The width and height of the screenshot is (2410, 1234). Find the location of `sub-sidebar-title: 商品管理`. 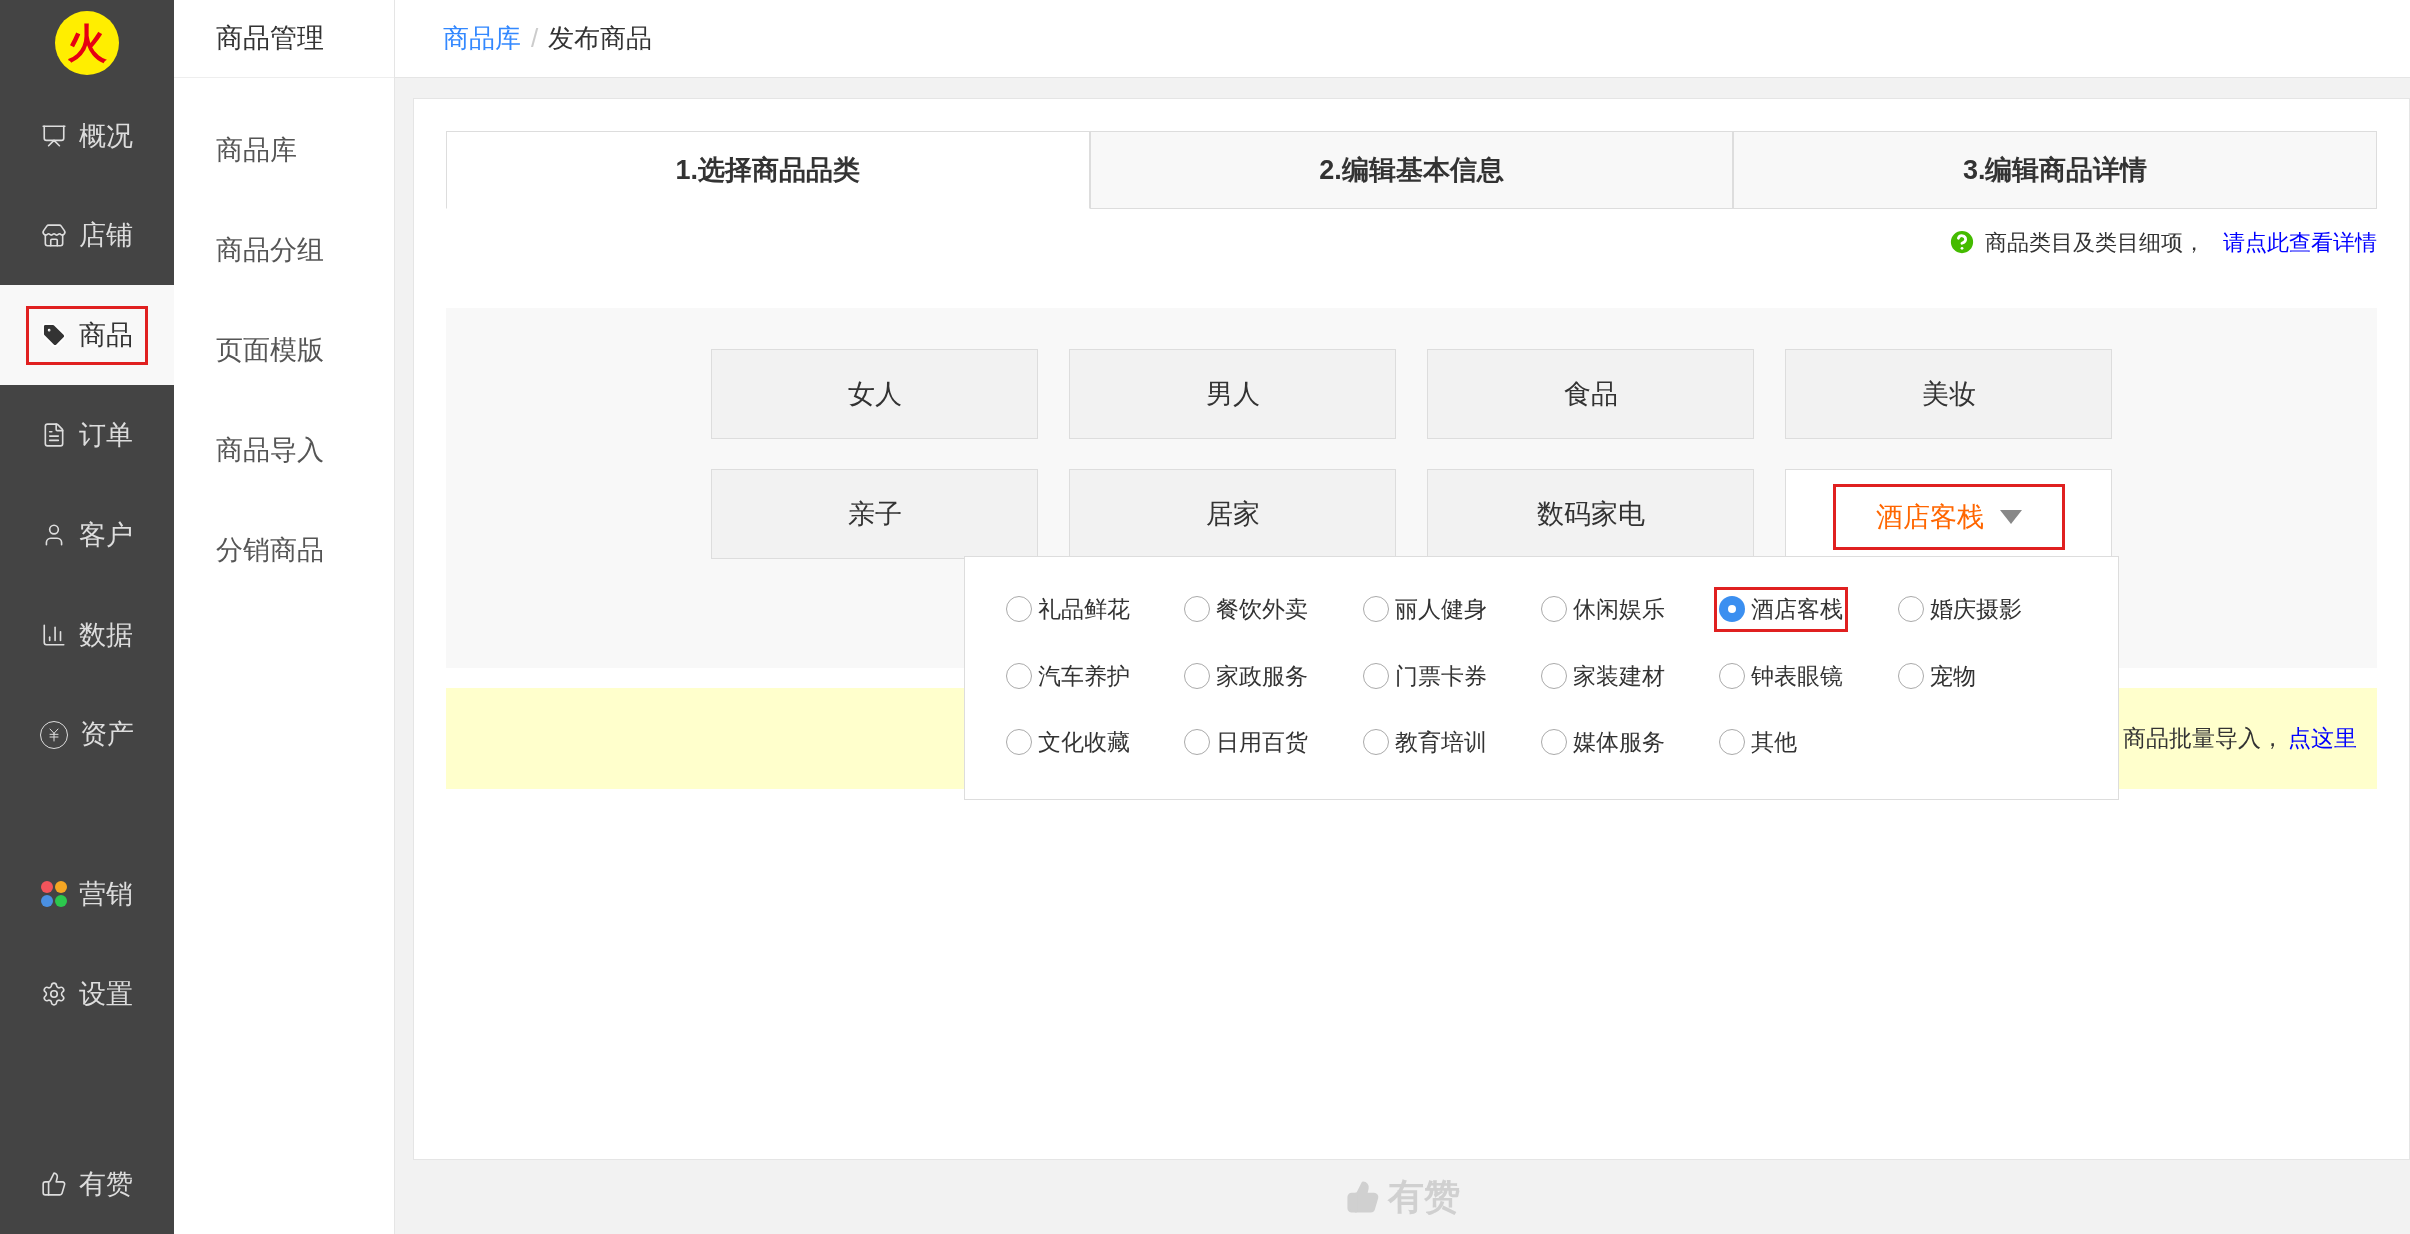

sub-sidebar-title: 商品管理 is located at coordinates (270, 39).